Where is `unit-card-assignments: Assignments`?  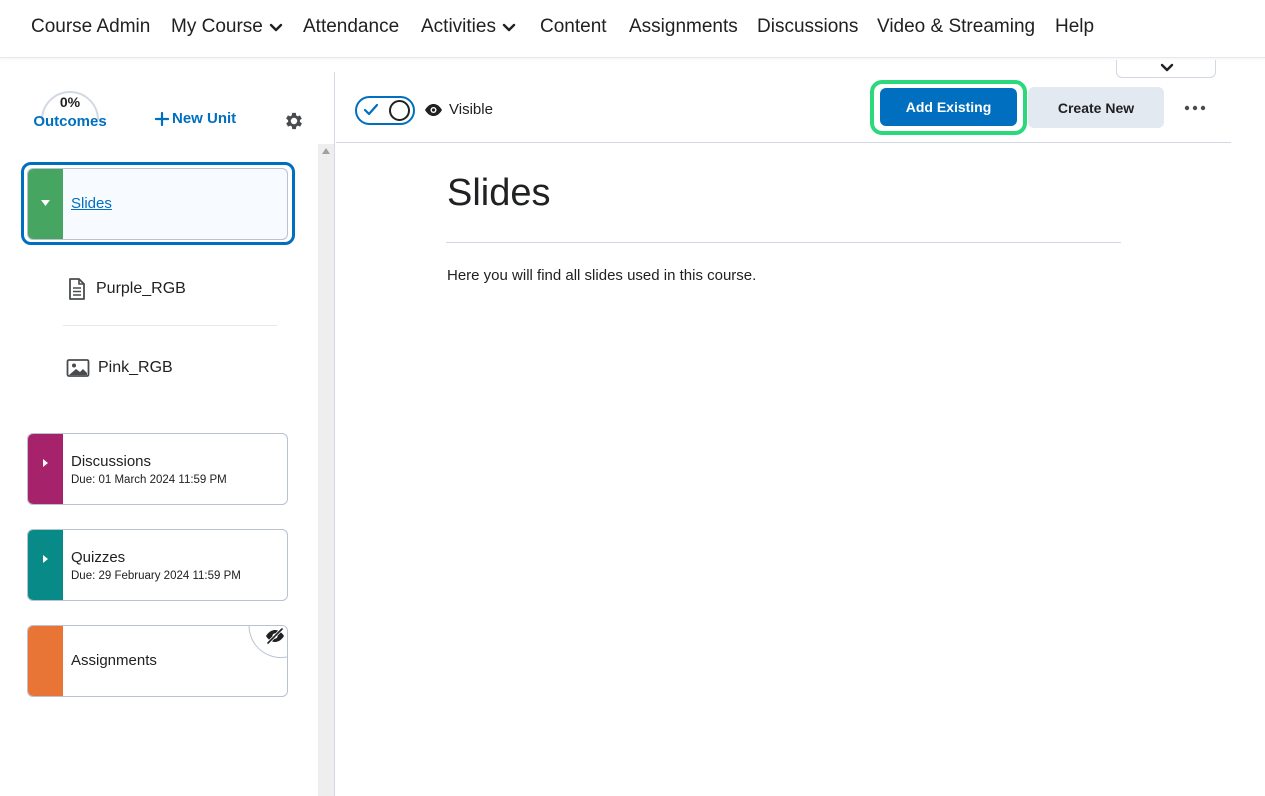 unit-card-assignments: Assignments is located at coordinates (157, 661).